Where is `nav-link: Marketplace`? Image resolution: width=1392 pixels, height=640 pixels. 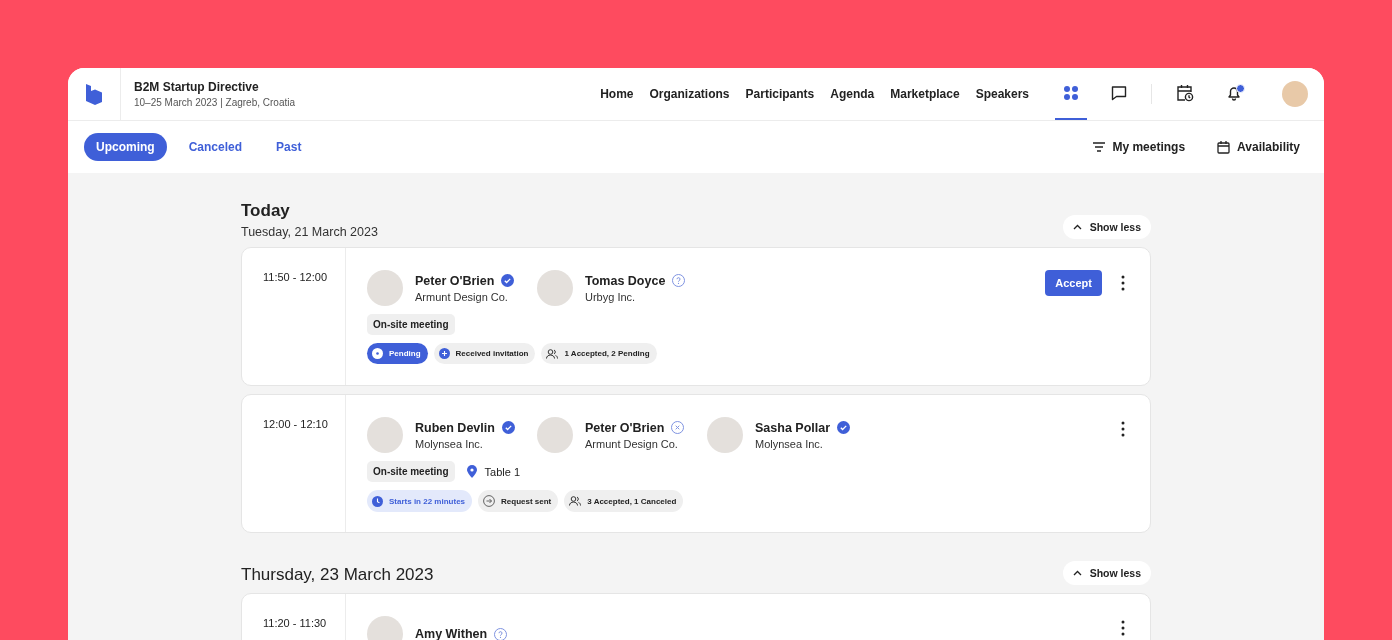 nav-link: Marketplace is located at coordinates (925, 94).